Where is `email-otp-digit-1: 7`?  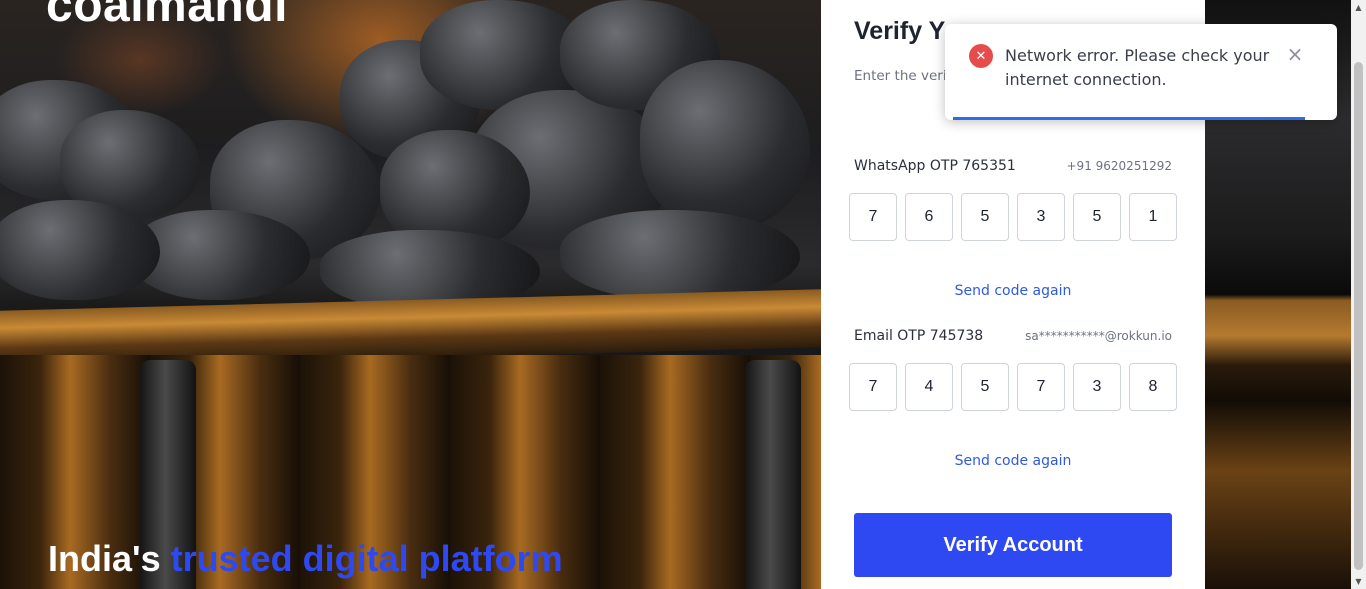
email-otp-digit-1: 7 is located at coordinates (873, 387).